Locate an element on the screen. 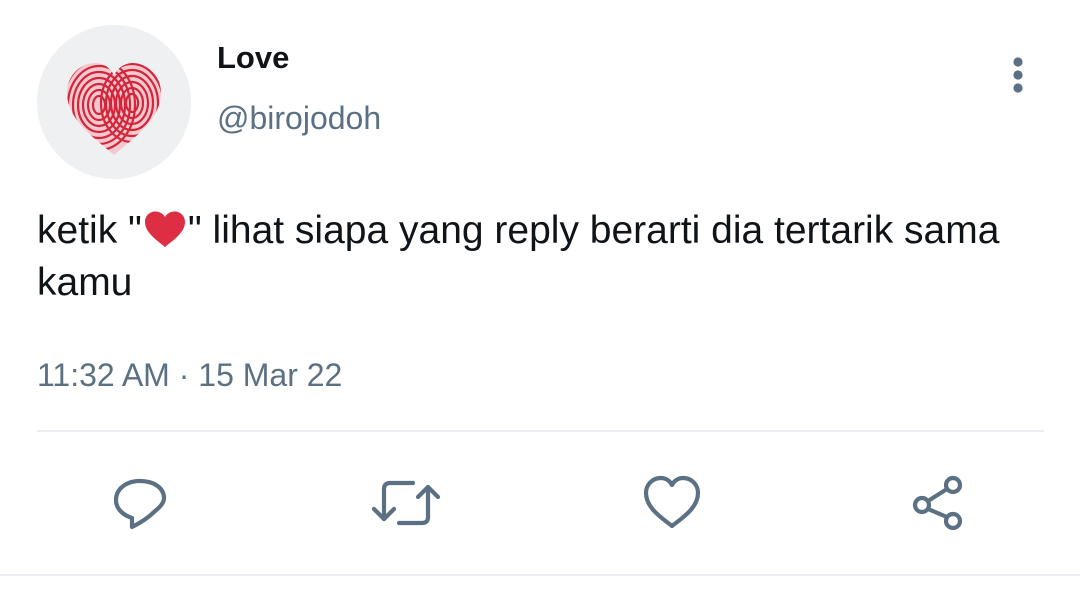 Image resolution: width=1080 pixels, height=594 pixels. retweet-icon is located at coordinates (406, 503).